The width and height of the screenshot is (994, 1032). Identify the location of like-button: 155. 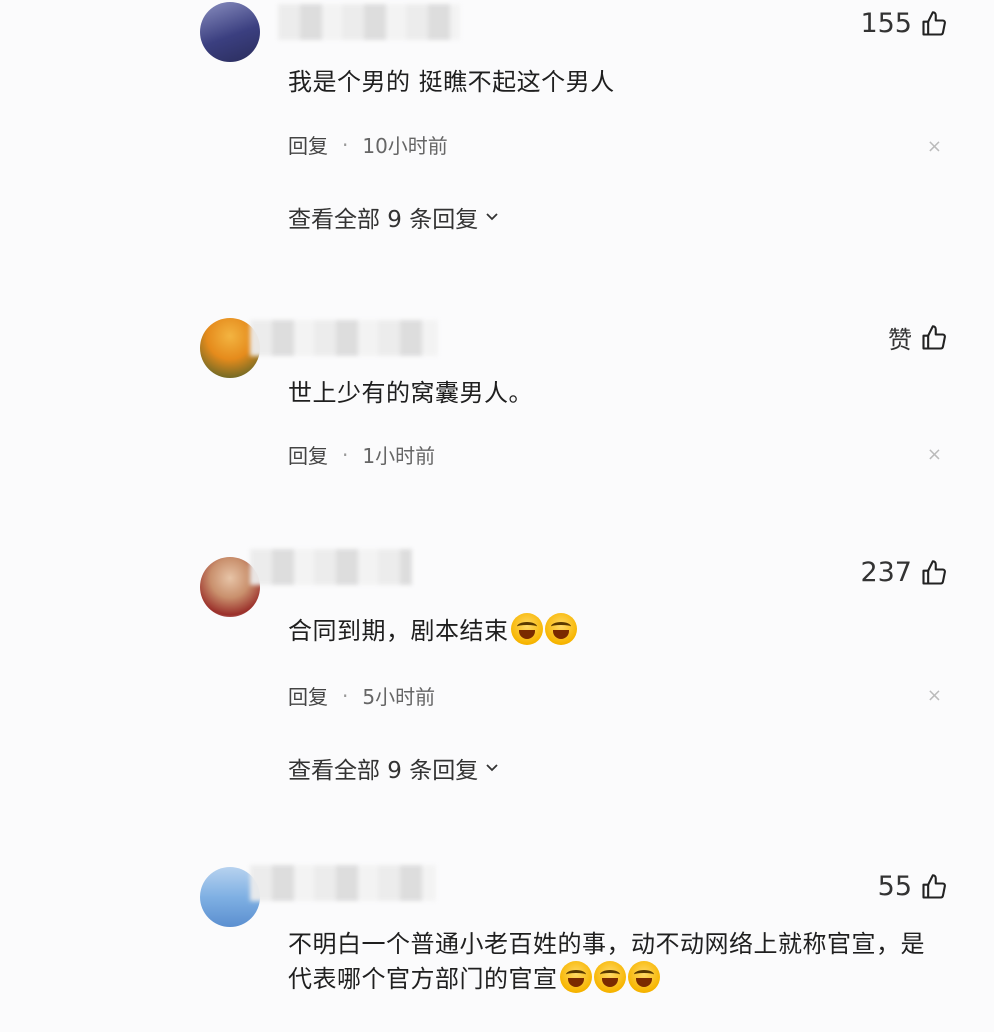
(904, 23).